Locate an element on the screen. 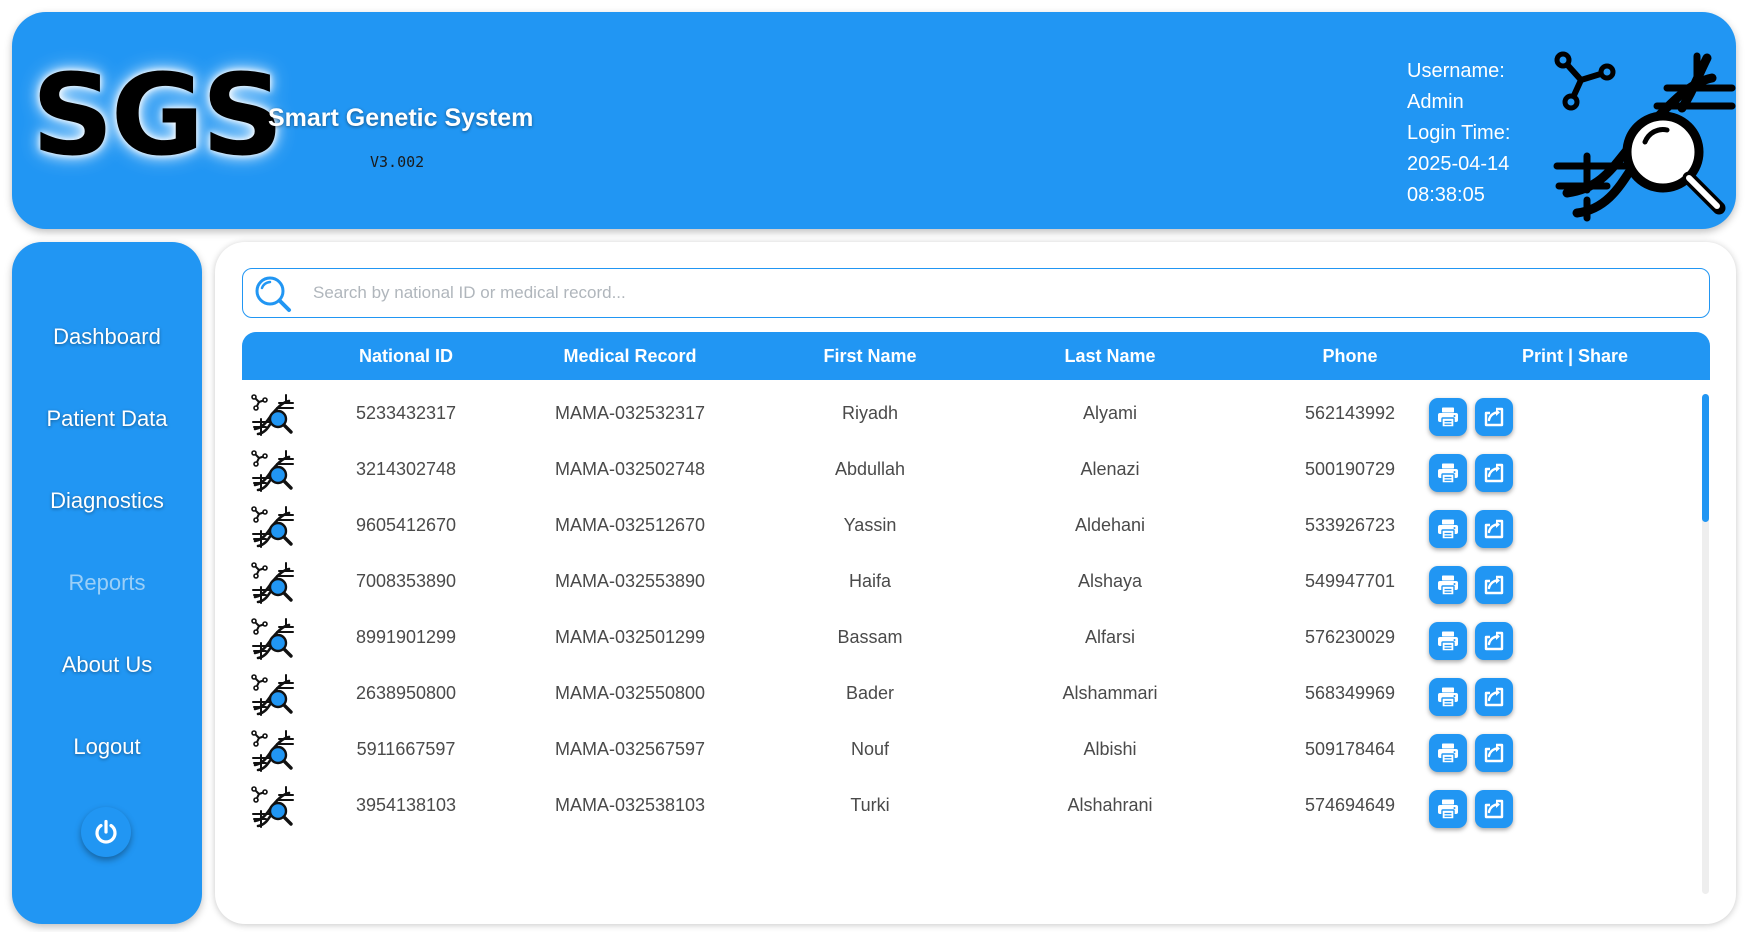 The image size is (1745, 932). cell-national-id: 2638950800 is located at coordinates (406, 693).